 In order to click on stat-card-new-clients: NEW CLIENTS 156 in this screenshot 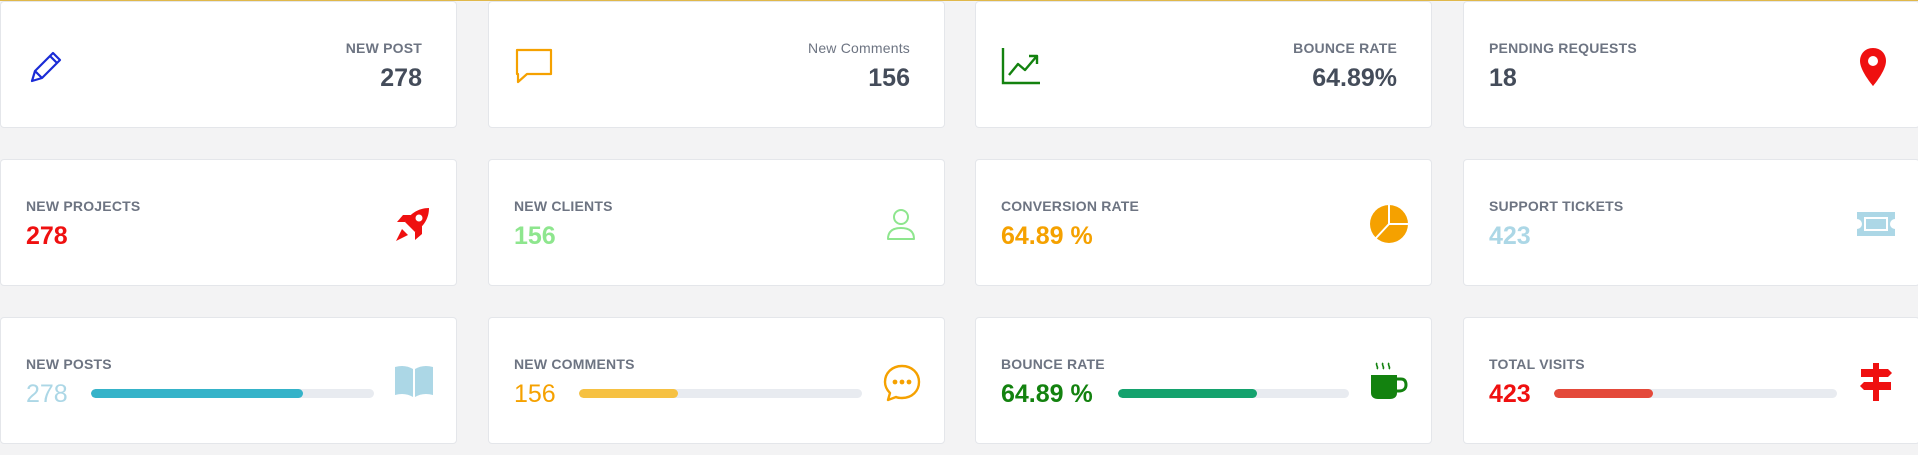, I will do `click(716, 222)`.